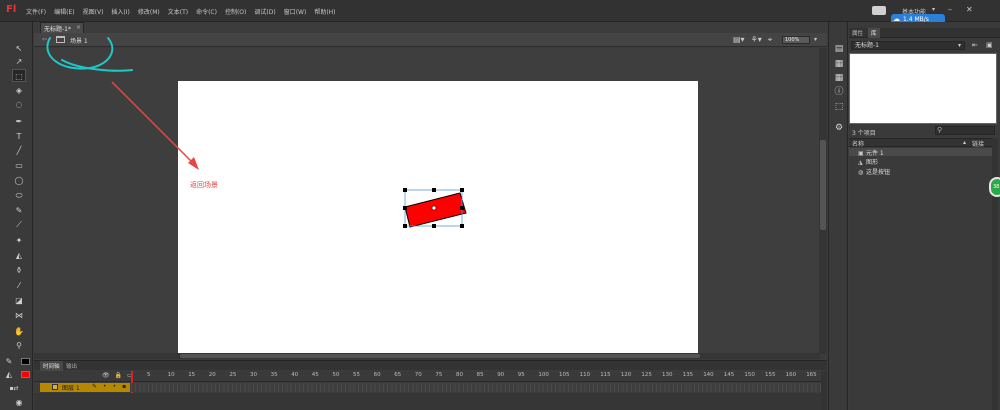 The image size is (1000, 410). What do you see at coordinates (398, 375) in the screenshot?
I see `frame-number: 65` at bounding box center [398, 375].